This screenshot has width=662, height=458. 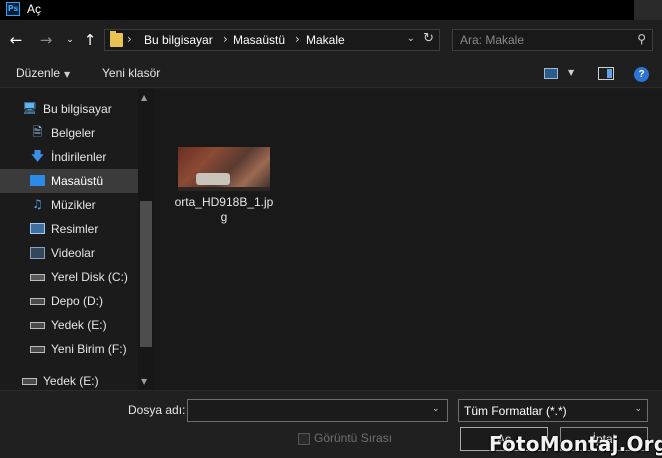 I want to click on sidebar-item-label: Müzikler, so click(x=73, y=205).